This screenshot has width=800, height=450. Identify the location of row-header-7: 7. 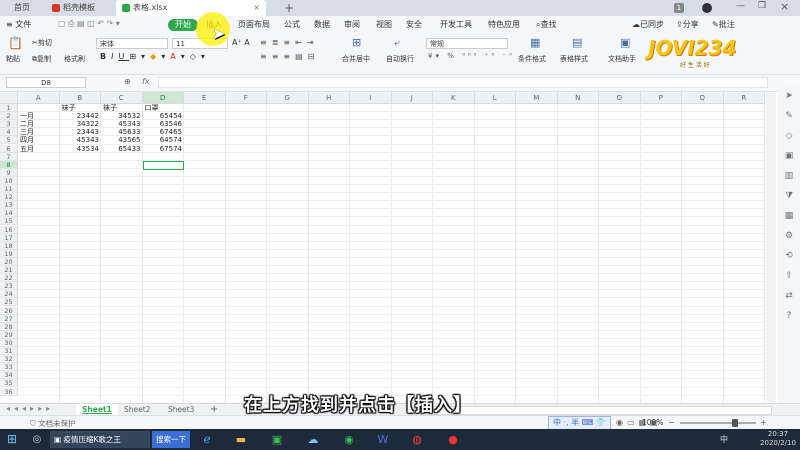
(9, 156).